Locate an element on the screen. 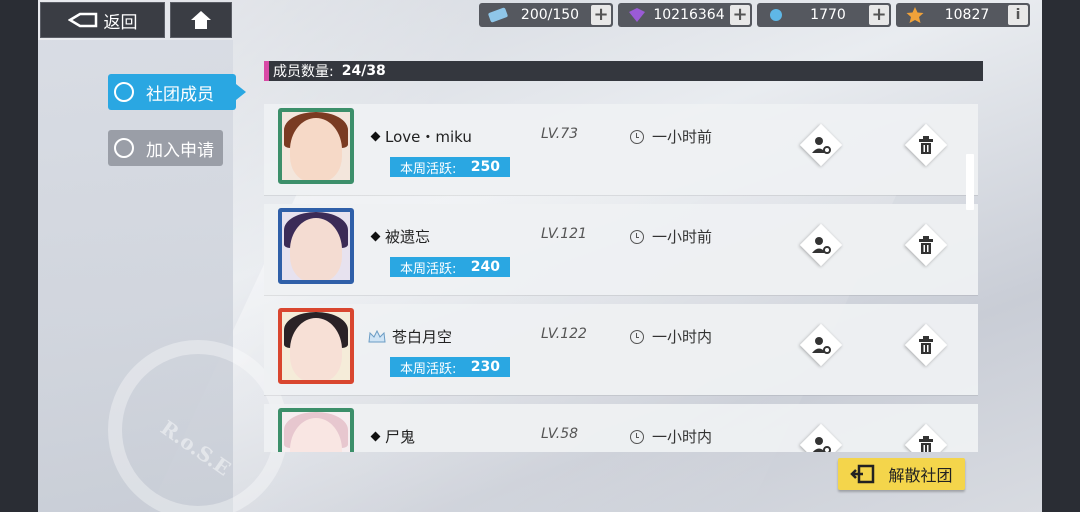 The height and width of the screenshot is (512, 1080). crystal-resource: 1770 + is located at coordinates (824, 15).